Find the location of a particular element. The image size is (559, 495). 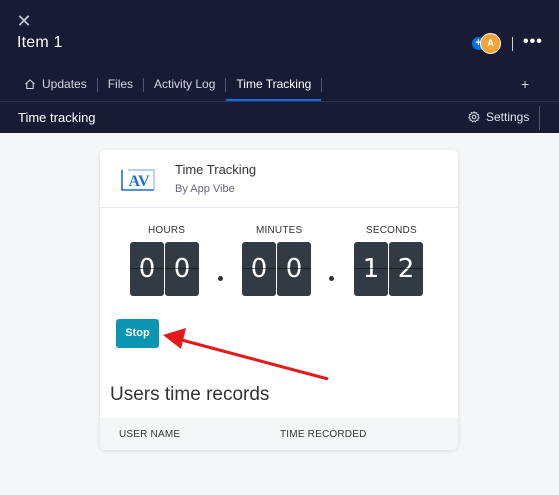

tab-label: Time Tracking is located at coordinates (274, 84).